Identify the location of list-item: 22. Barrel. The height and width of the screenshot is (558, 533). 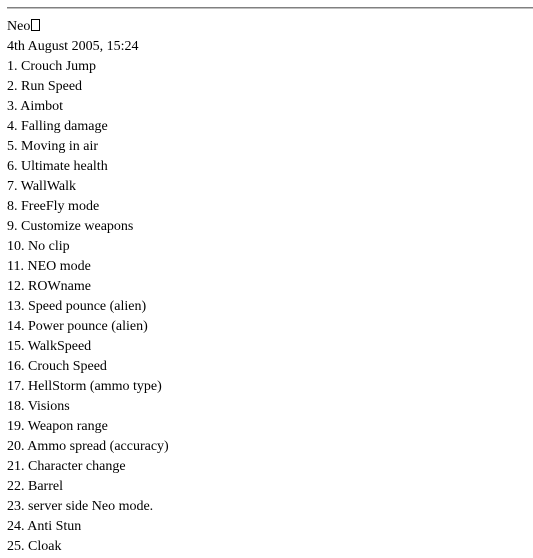
(35, 486).